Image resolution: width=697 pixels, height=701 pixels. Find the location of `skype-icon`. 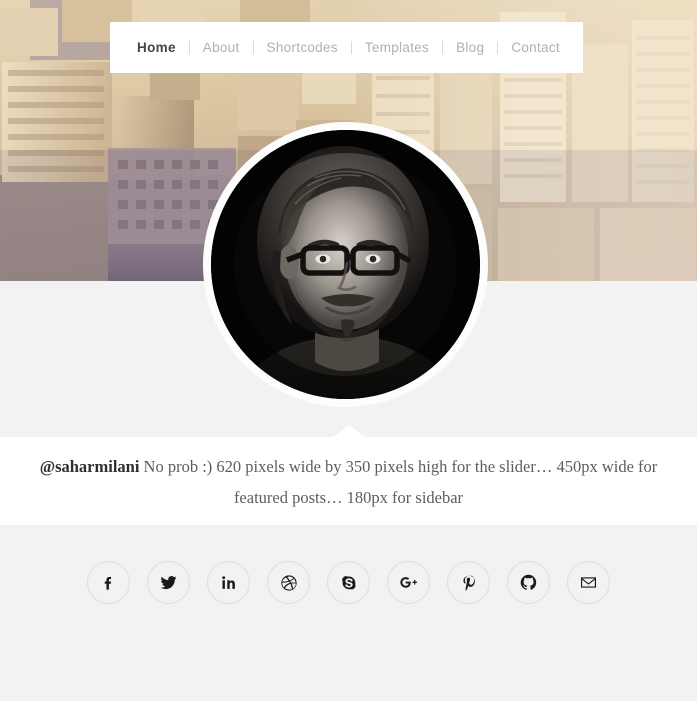

skype-icon is located at coordinates (349, 583).